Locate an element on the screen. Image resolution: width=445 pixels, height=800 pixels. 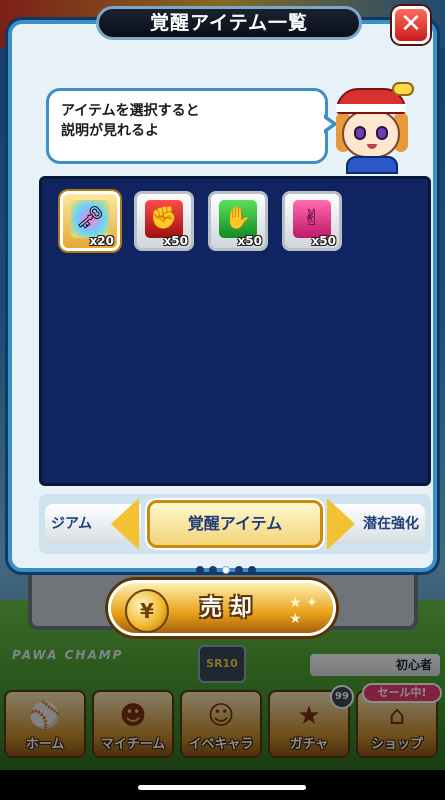
coin-icon: ¥ is located at coordinates (147, 611).